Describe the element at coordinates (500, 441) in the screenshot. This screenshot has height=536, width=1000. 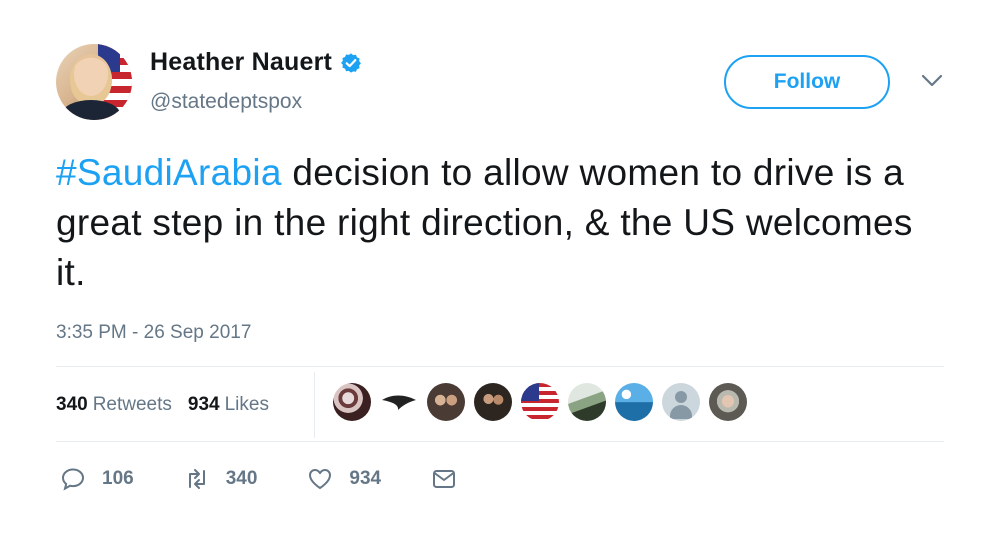
I see `stats-divider-bottom` at that location.